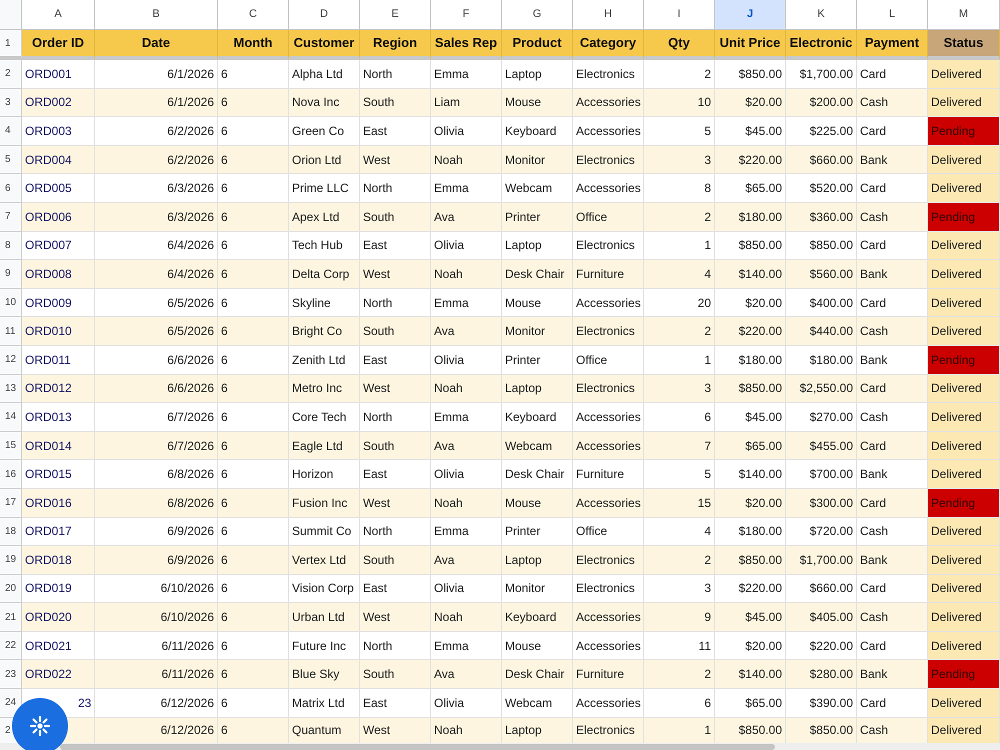 This screenshot has width=1000, height=750. What do you see at coordinates (964, 360) in the screenshot?
I see `table-cell: Pending` at bounding box center [964, 360].